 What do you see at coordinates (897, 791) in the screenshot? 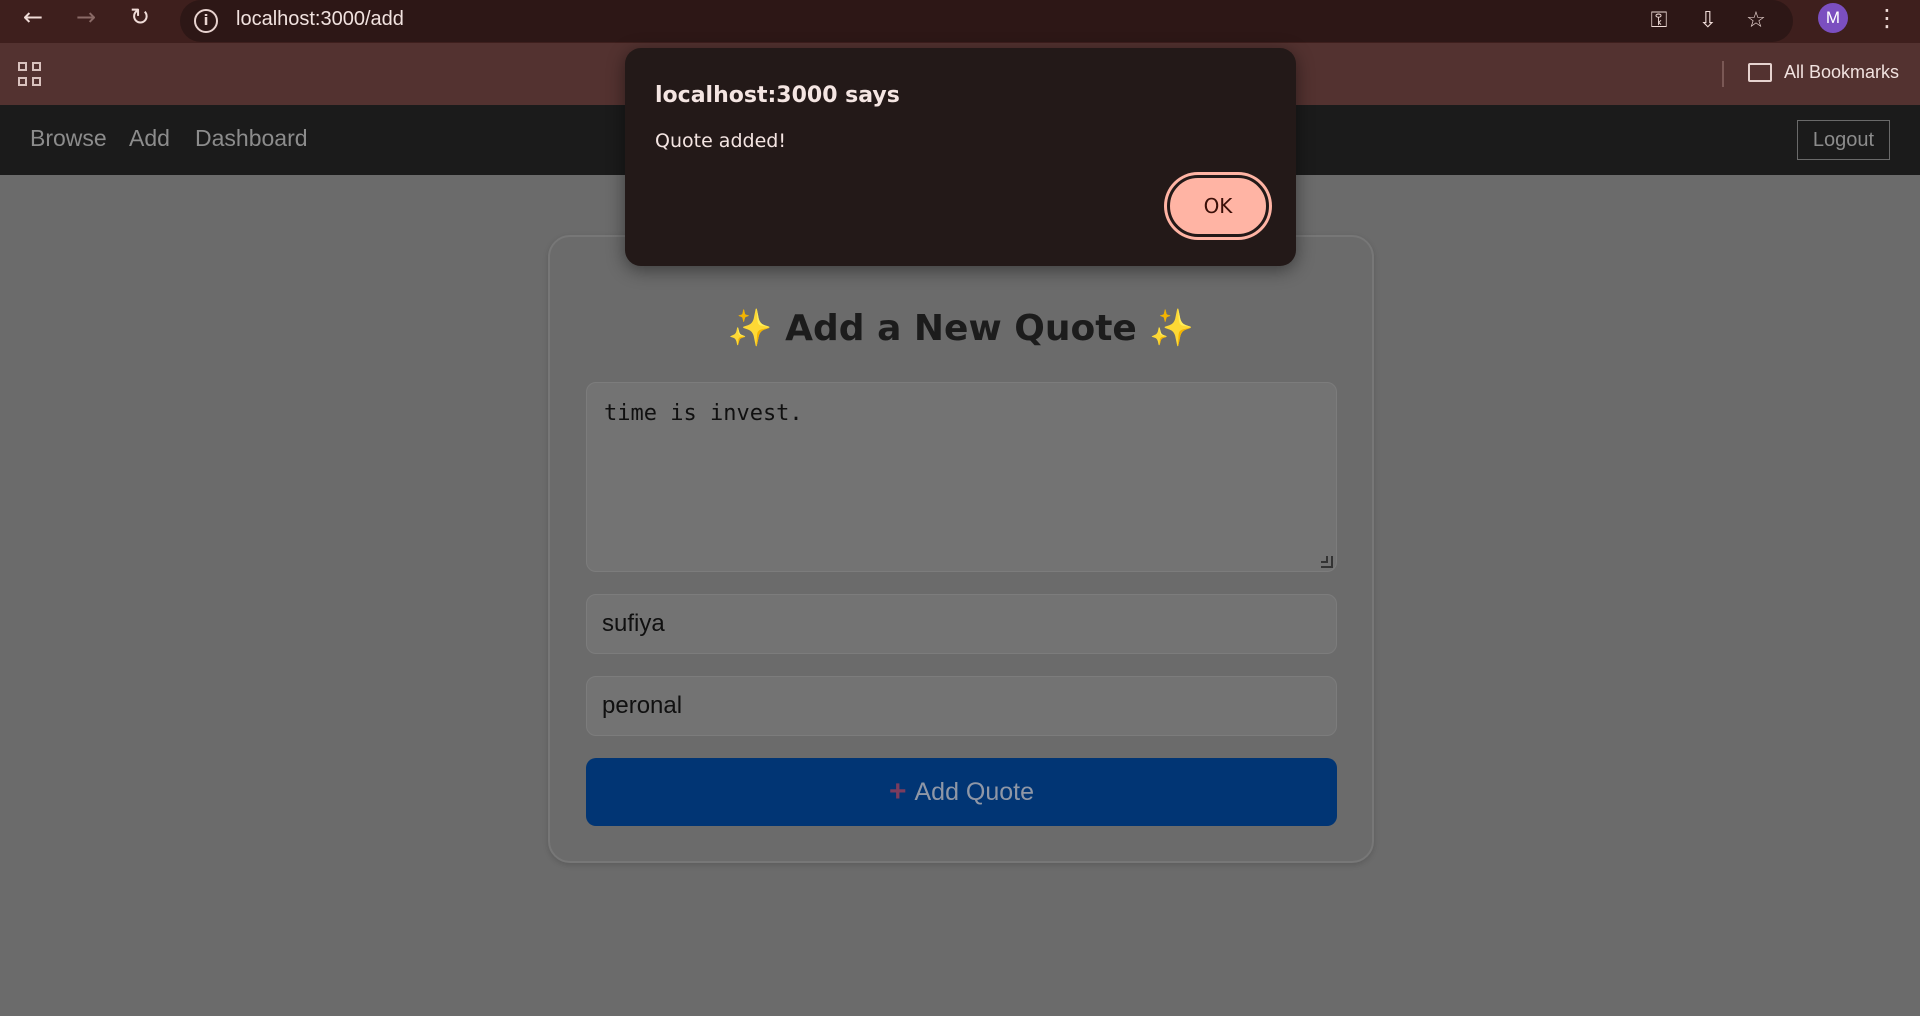
I see `plus-icon: +` at bounding box center [897, 791].